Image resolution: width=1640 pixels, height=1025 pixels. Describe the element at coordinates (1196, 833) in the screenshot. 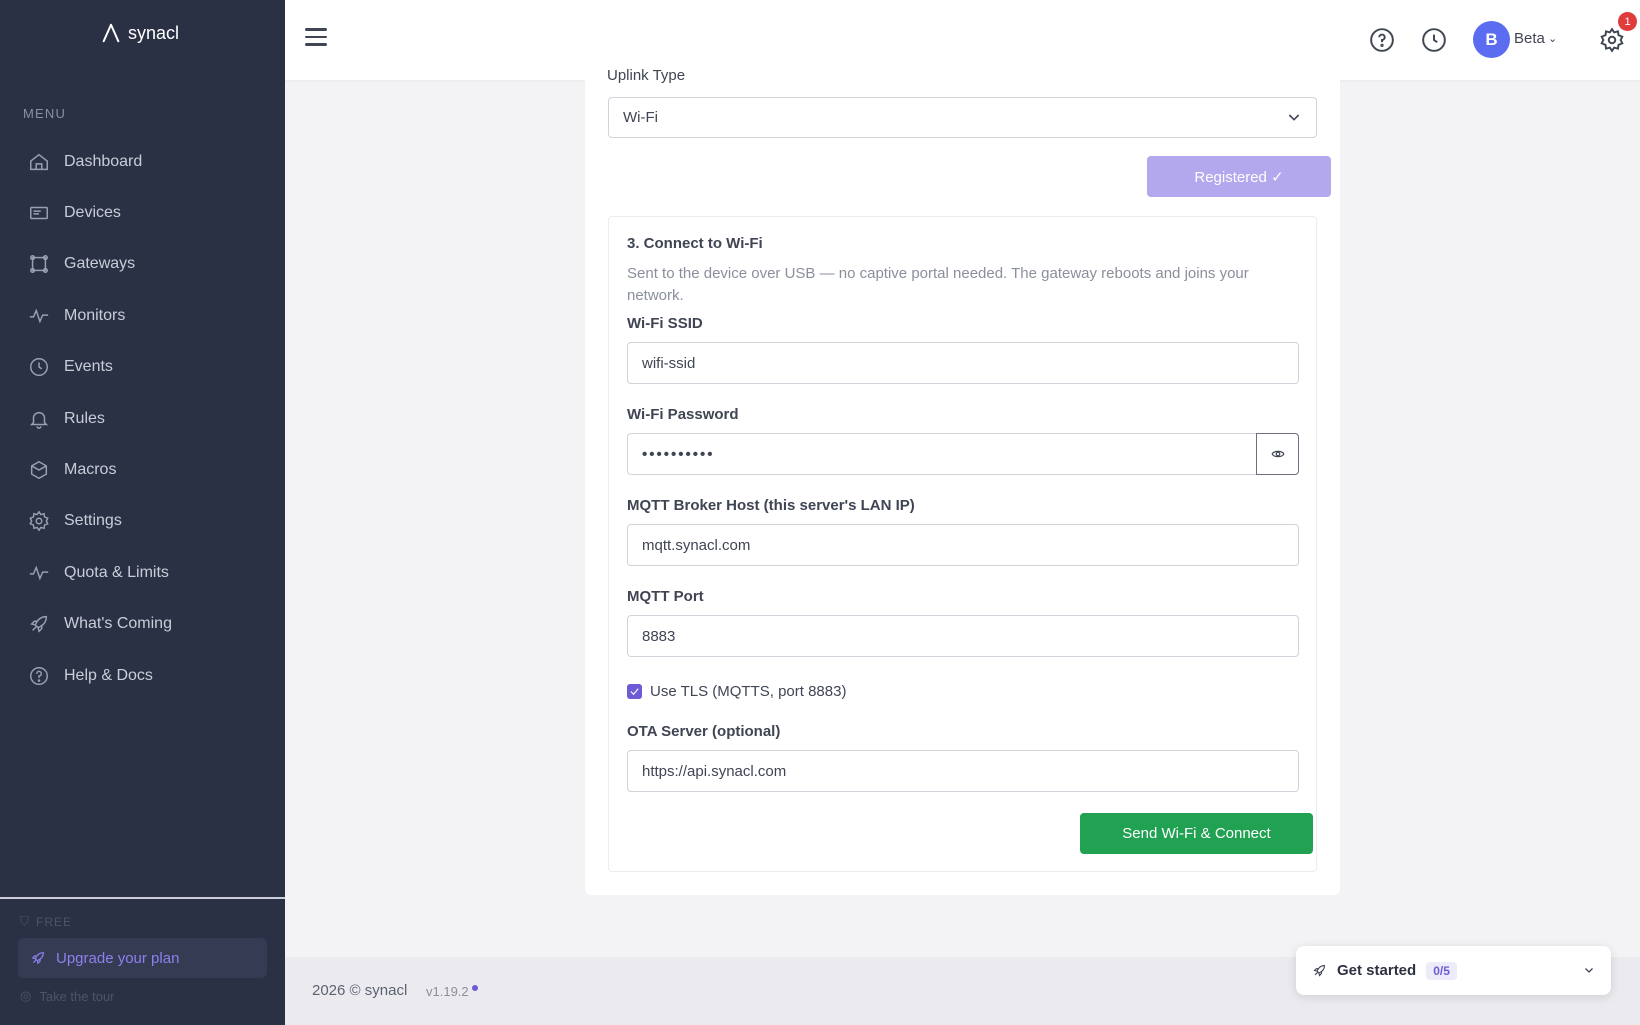

I see `send-wifi-connect-button: Send Wi-Fi & Connect` at that location.